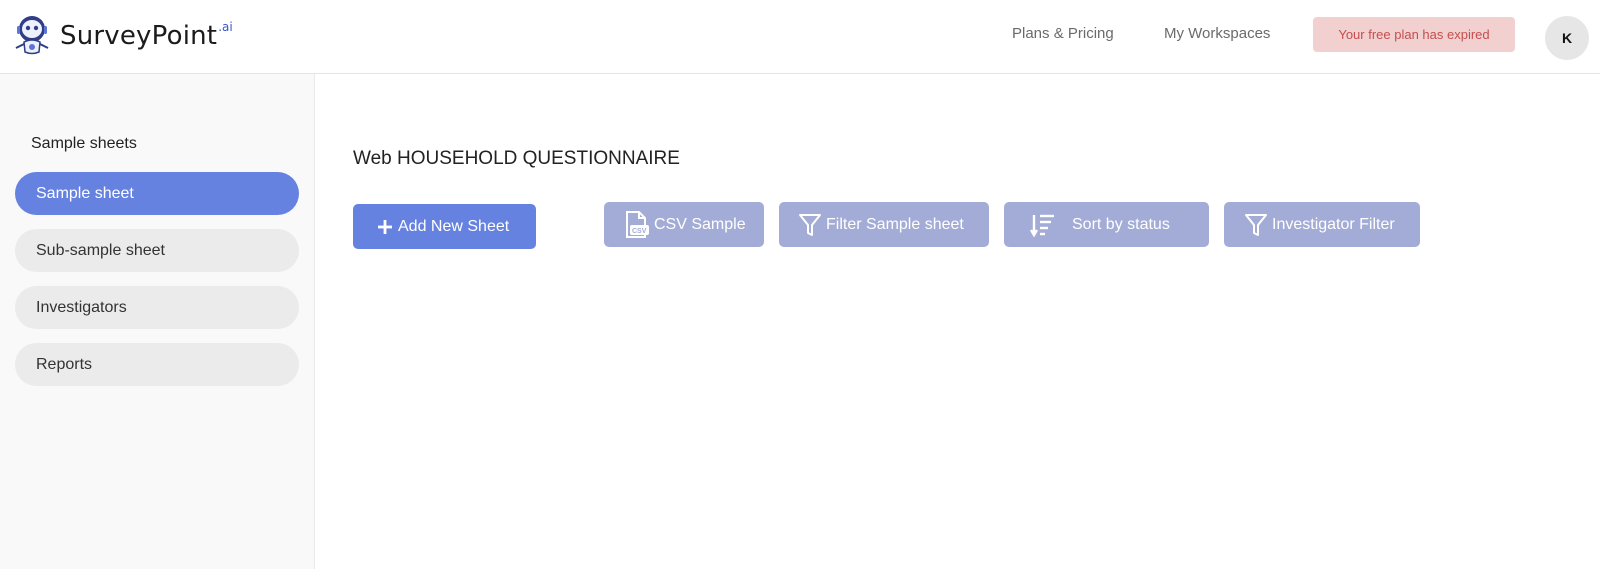  What do you see at coordinates (385, 226) in the screenshot?
I see `plus-icon` at bounding box center [385, 226].